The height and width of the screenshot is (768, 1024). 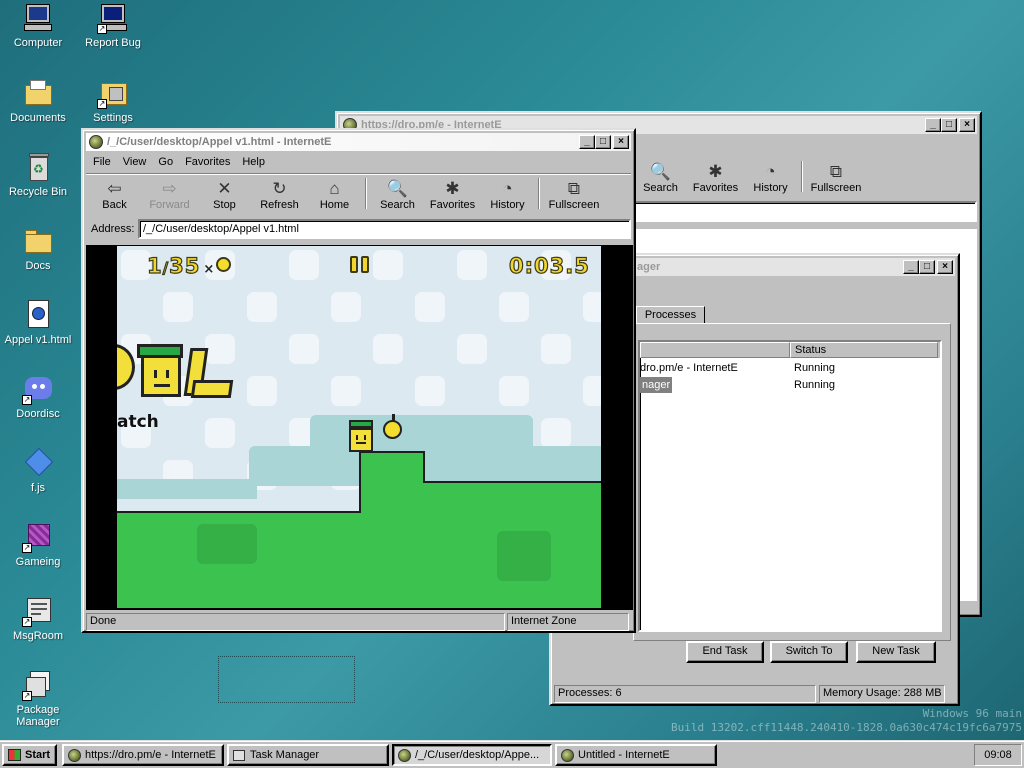 I want to click on desktop-icon-docs: Docs, so click(x=38, y=248).